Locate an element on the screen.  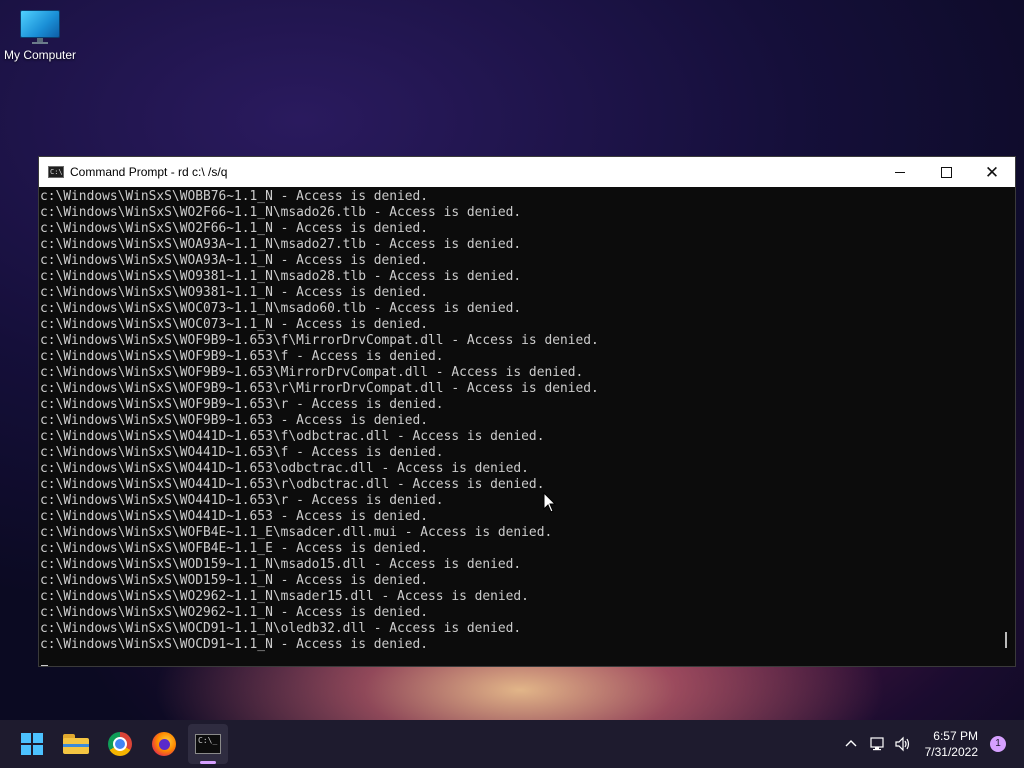
folder-icon is located at coordinates (76, 744).